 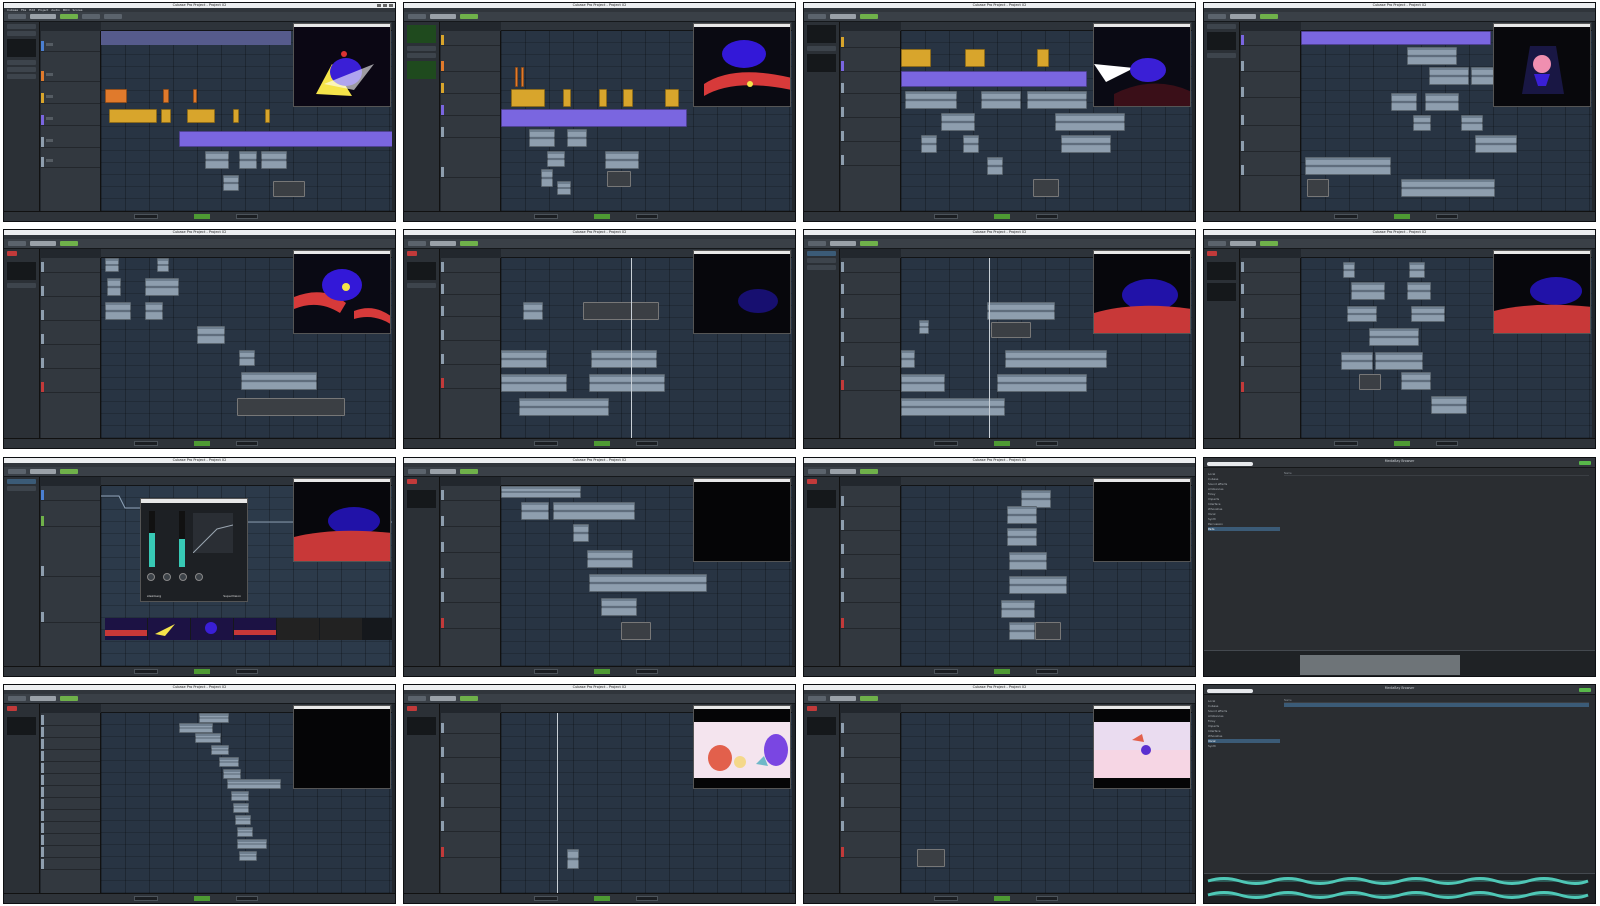 I want to click on results-list: Name, so click(x=1436, y=717).